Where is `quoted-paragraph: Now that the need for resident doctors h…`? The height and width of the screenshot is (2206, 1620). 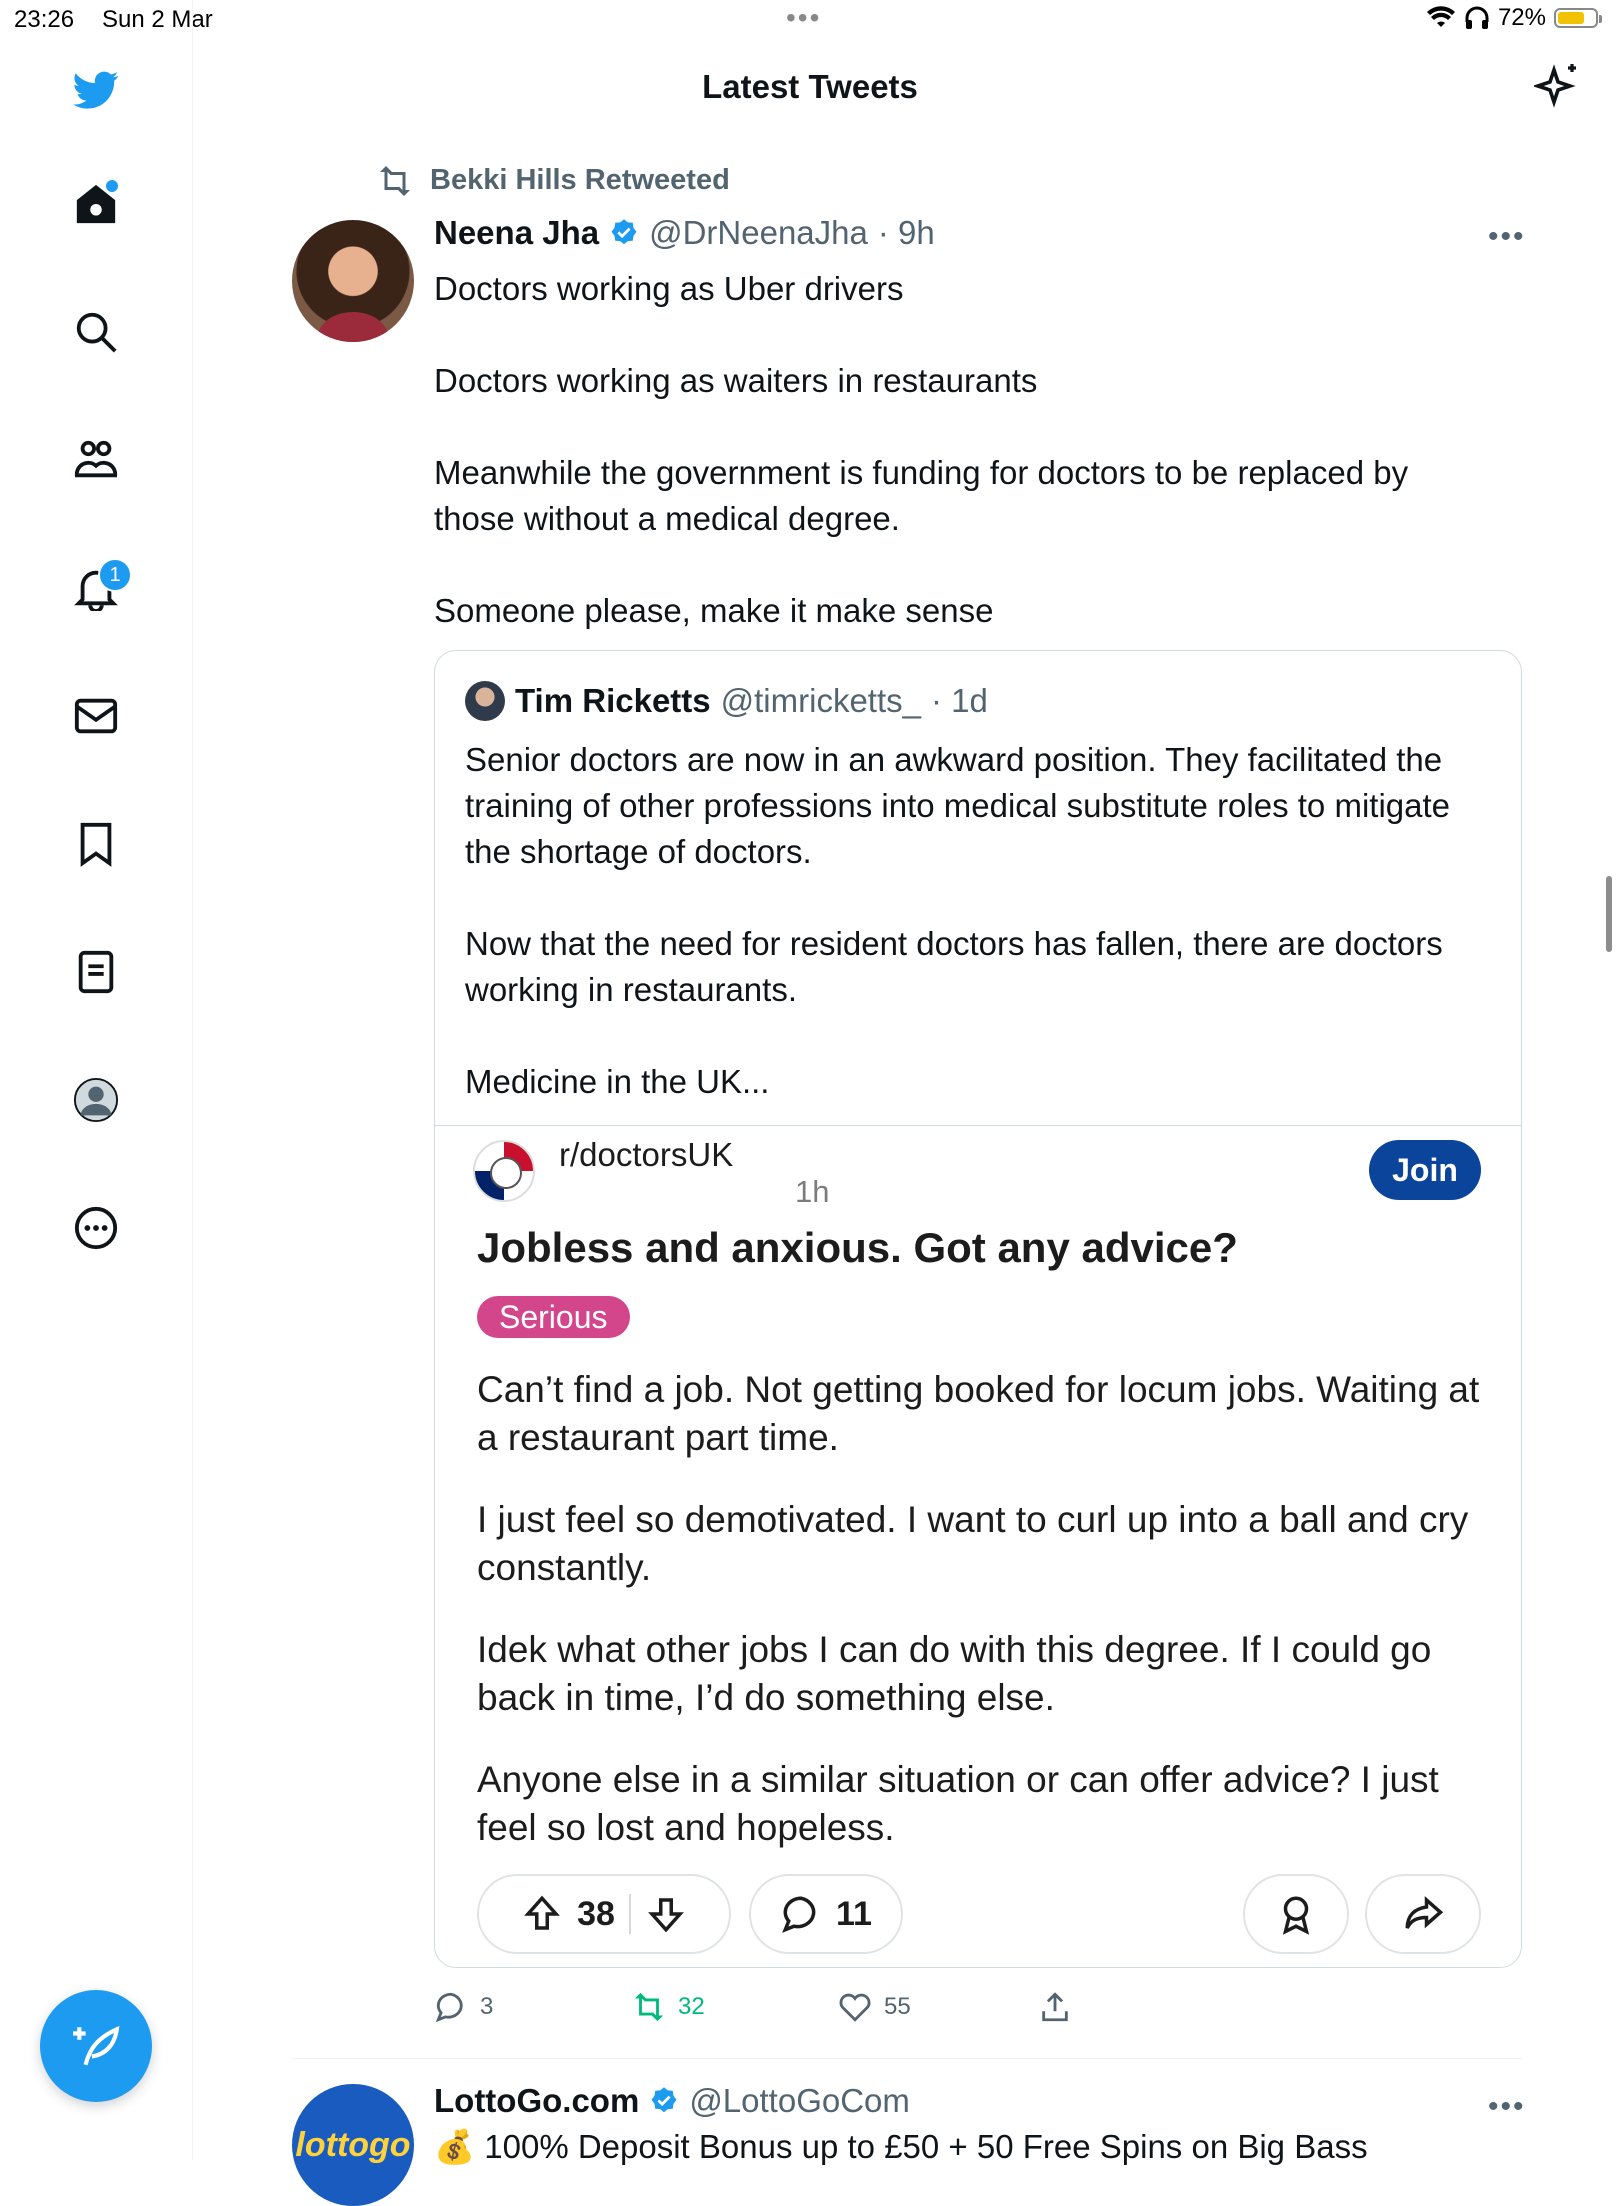 quoted-paragraph: Now that the need for resident doctors h… is located at coordinates (954, 966).